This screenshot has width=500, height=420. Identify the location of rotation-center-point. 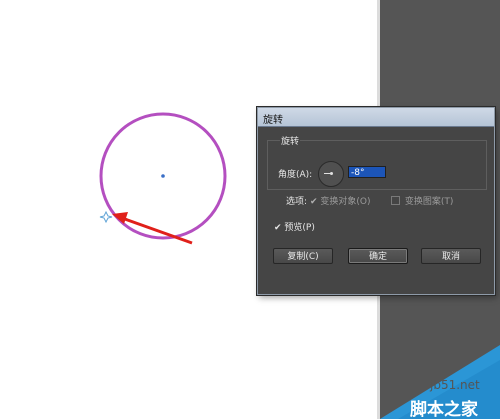
(163, 176).